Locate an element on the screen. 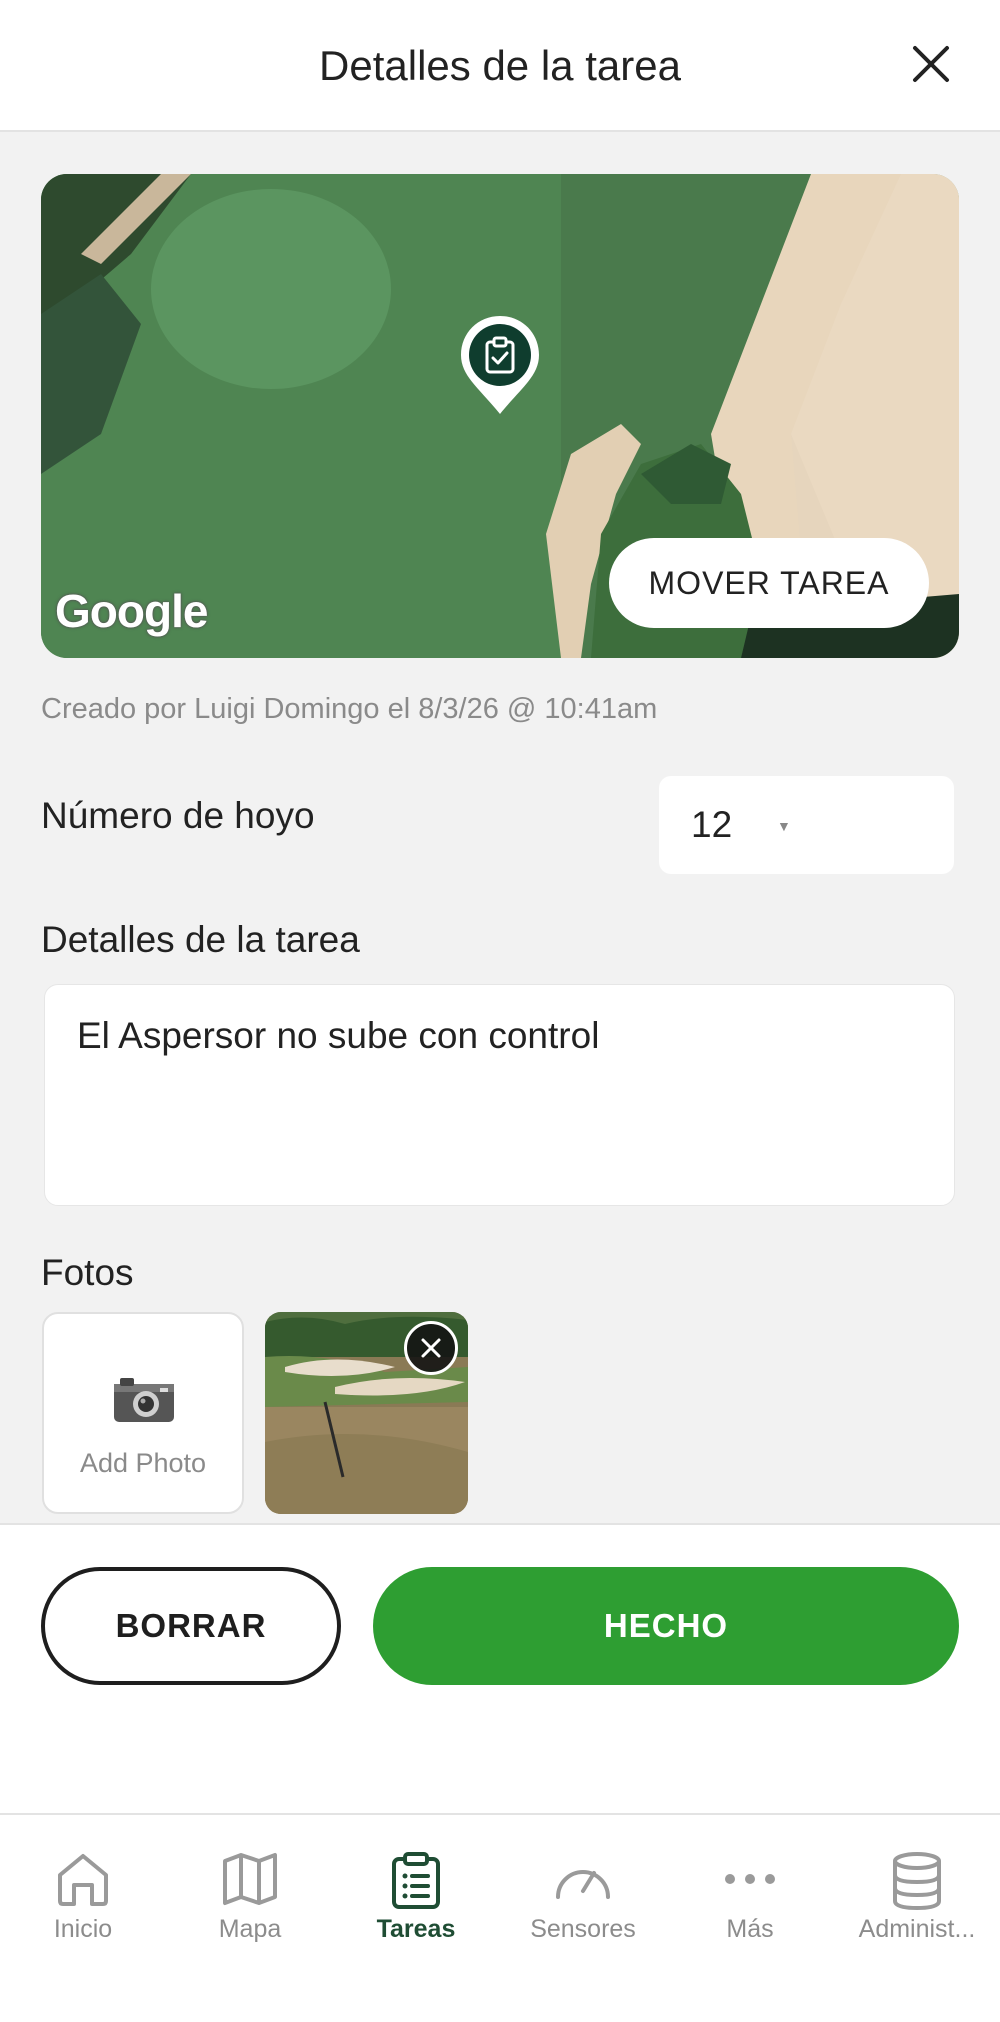 The image size is (1000, 2022). close-button is located at coordinates (931, 64).